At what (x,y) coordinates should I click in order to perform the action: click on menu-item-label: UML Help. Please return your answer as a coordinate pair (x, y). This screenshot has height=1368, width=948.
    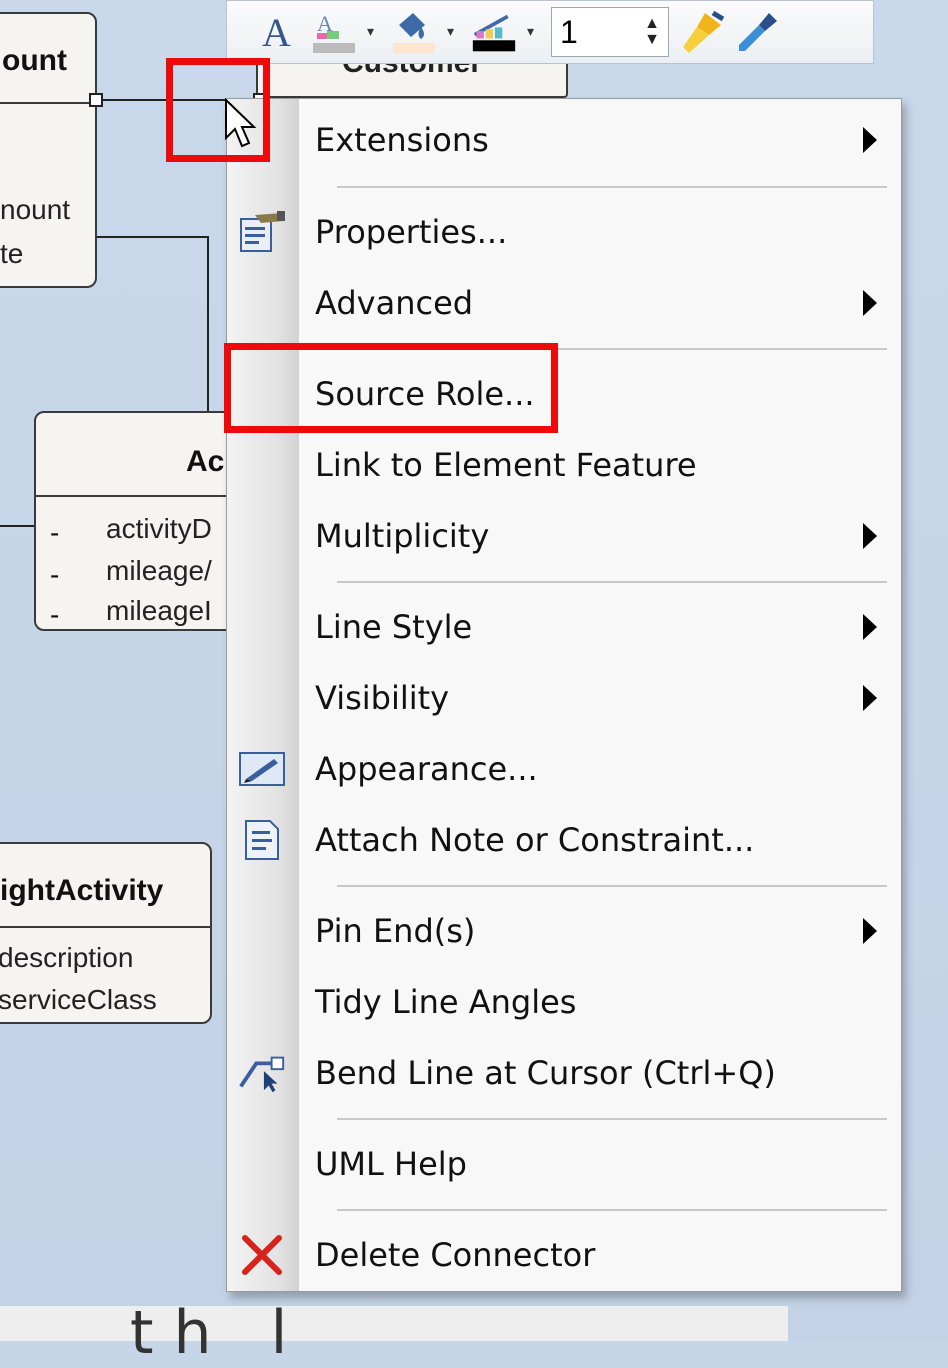
    Looking at the image, I should click on (391, 1164).